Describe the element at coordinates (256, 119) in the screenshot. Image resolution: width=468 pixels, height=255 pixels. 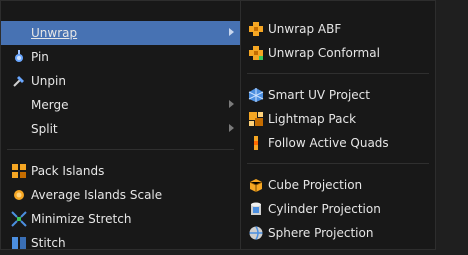
I see `lightmap-pack-icon` at that location.